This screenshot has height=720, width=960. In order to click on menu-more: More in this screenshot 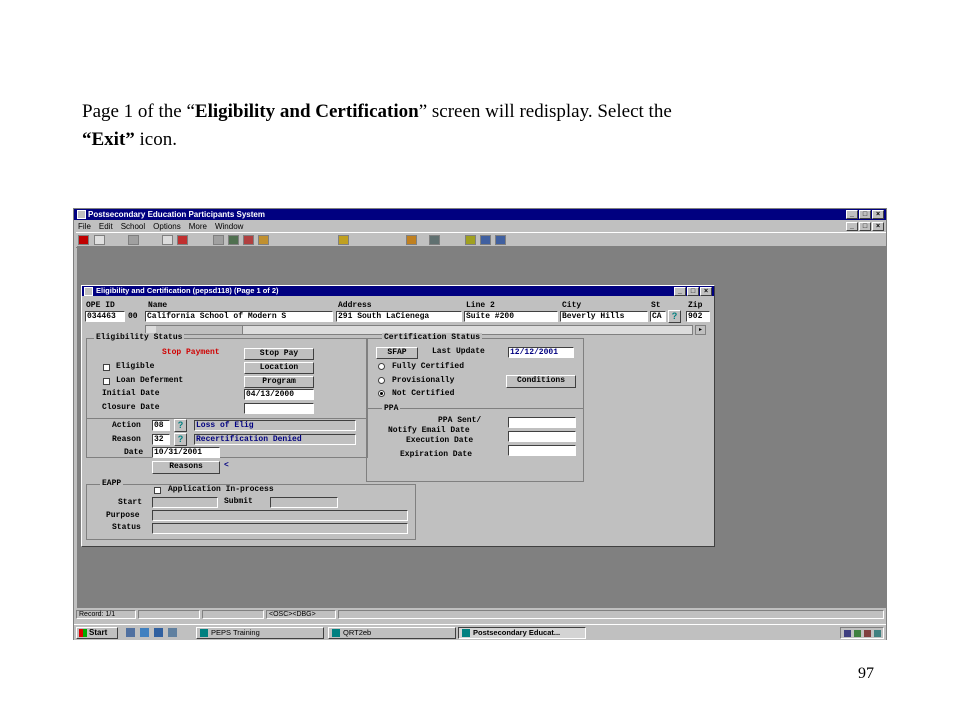, I will do `click(198, 226)`.